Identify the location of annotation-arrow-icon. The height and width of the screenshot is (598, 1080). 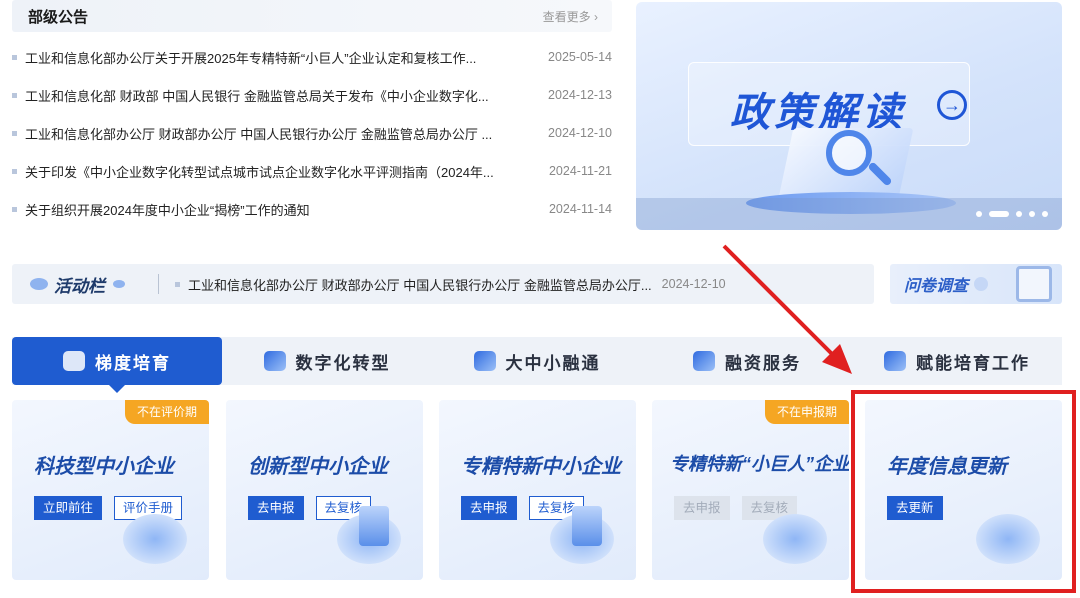
(787, 309).